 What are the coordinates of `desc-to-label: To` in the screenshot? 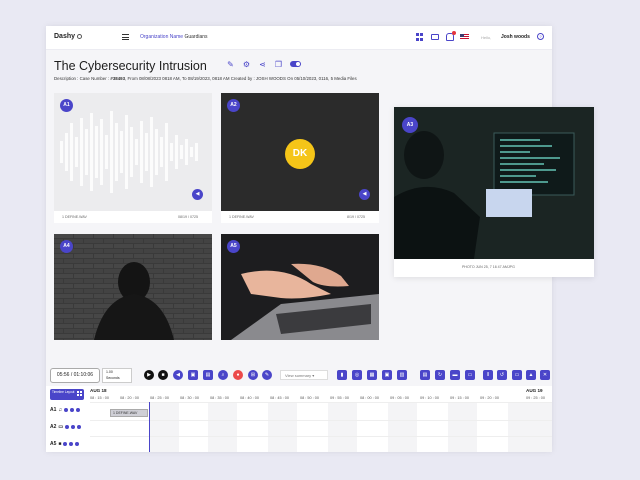 It's located at (184, 78).